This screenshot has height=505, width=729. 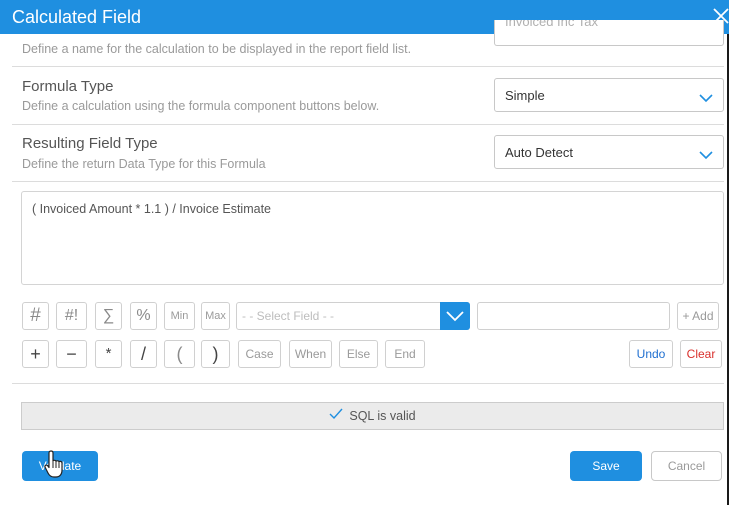 I want to click on clear-button: Clear, so click(x=701, y=354).